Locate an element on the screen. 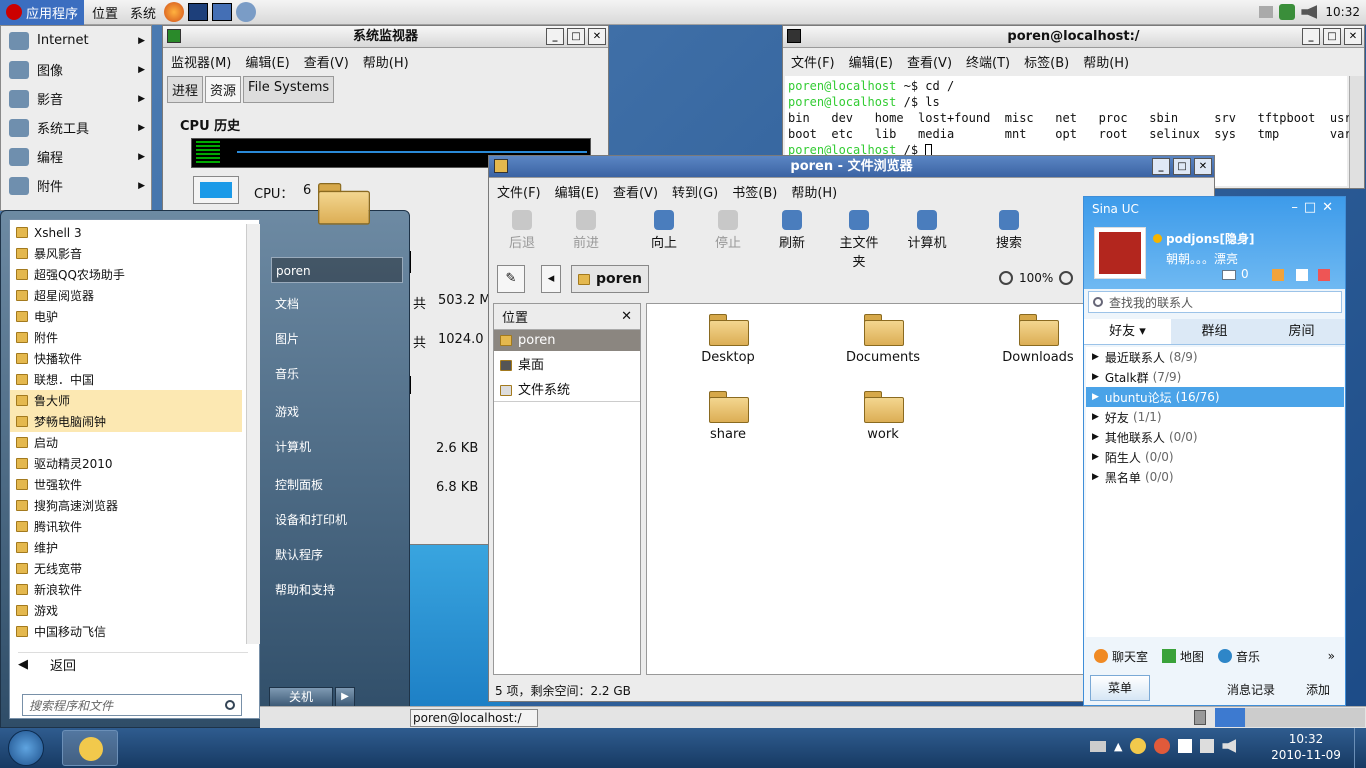 The image size is (1366, 768). program-folder-item: 附件 is located at coordinates (126, 337).